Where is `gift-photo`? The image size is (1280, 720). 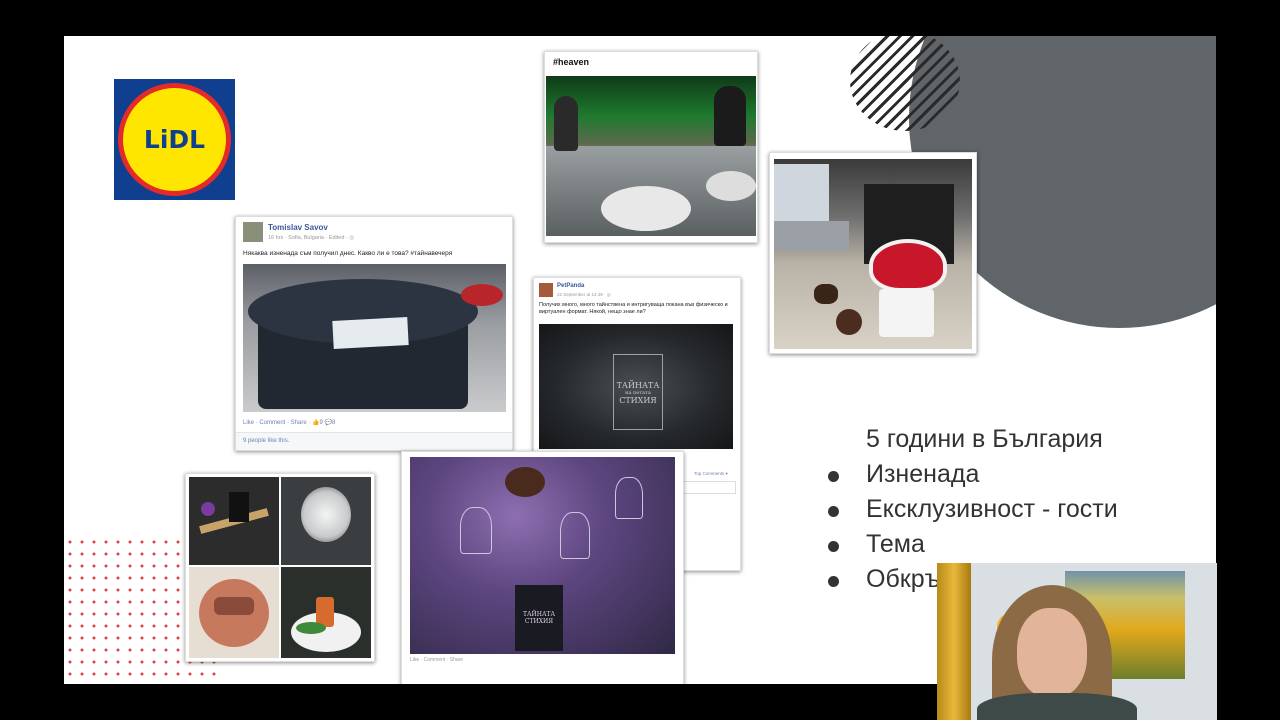
gift-photo is located at coordinates (873, 254).